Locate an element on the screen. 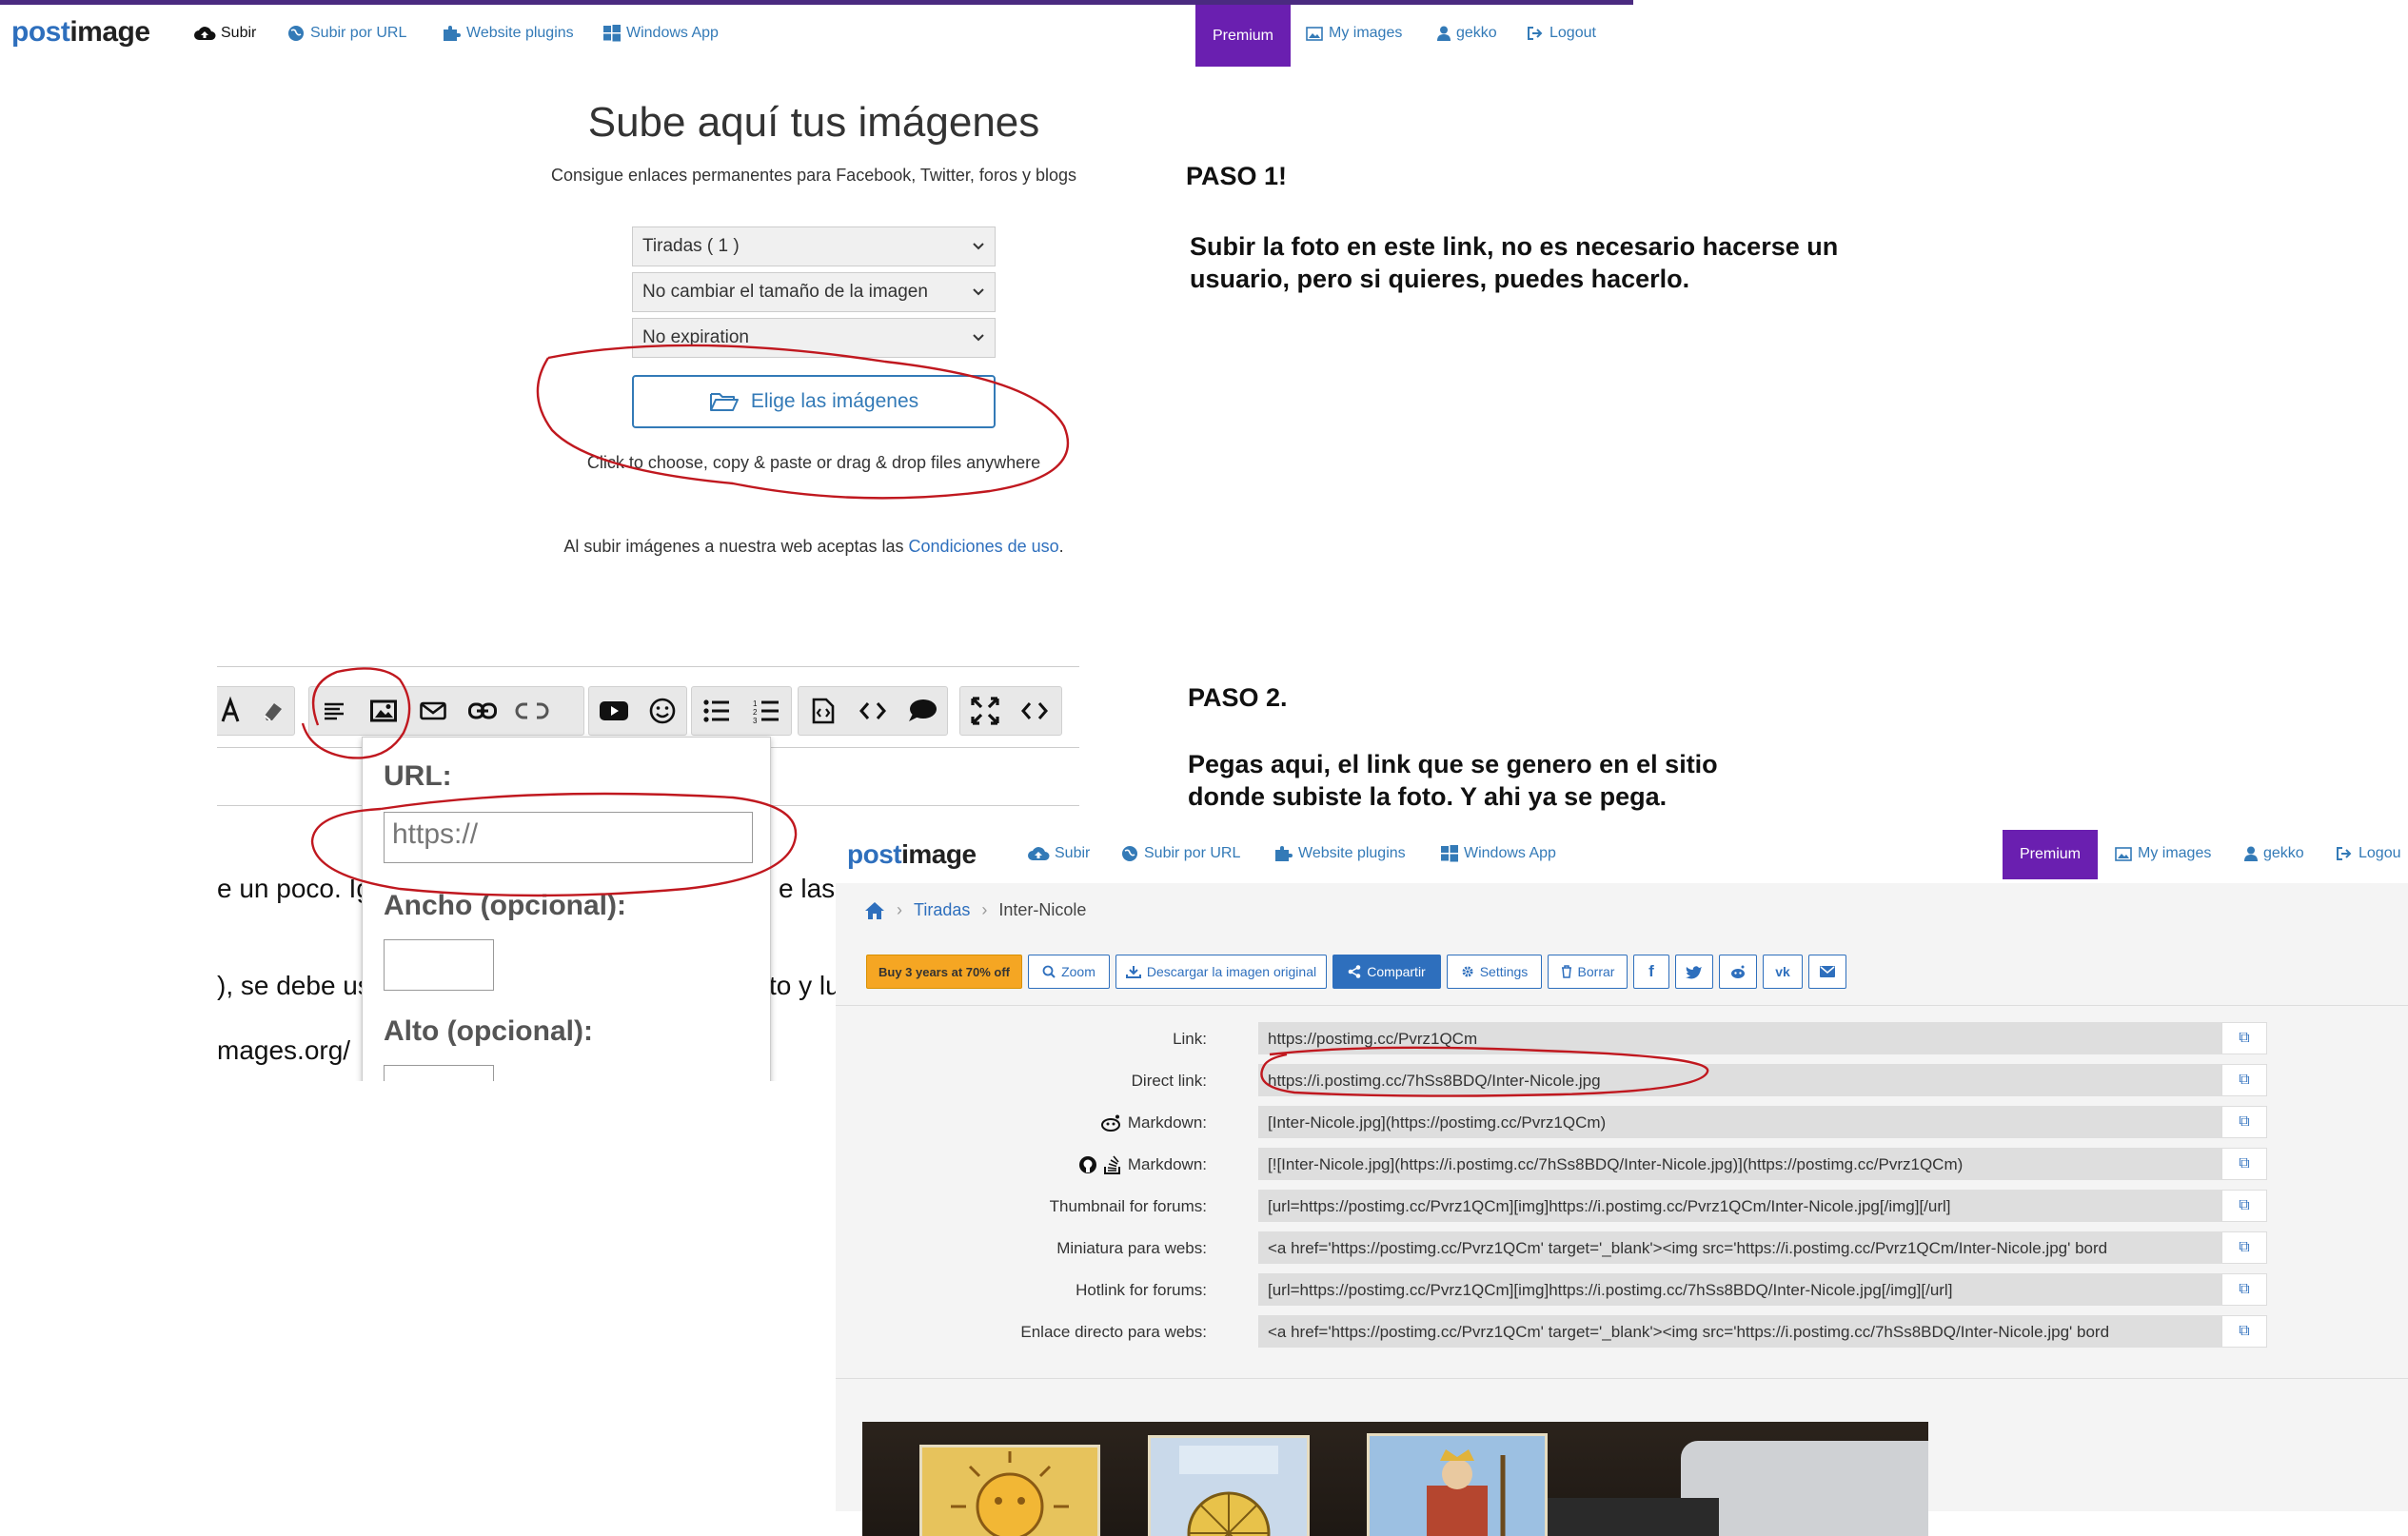 The width and height of the screenshot is (2408, 1536). annotation-circle-url-input is located at coordinates (554, 844).